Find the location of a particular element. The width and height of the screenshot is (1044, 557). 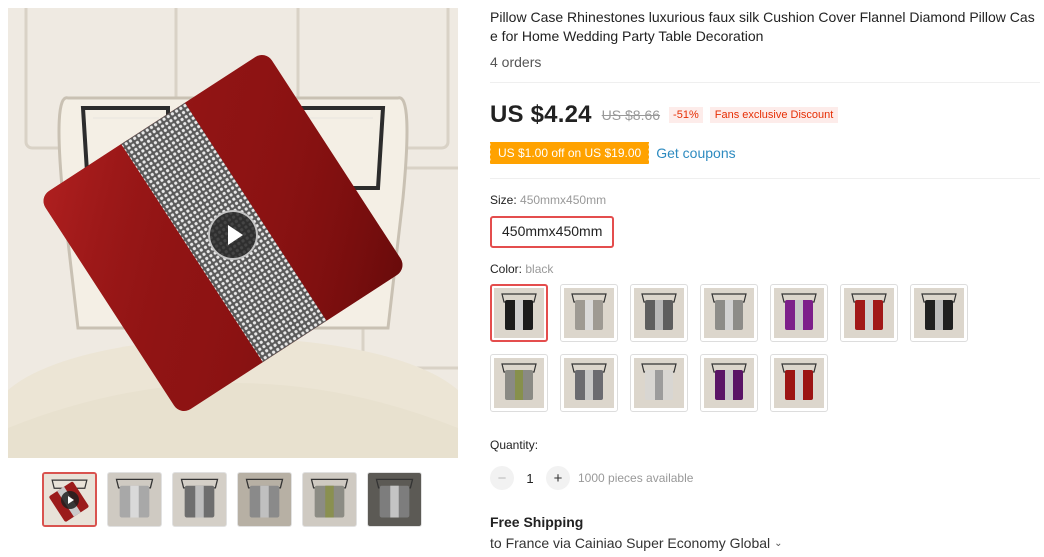

color-swatch-silver-grey-image is located at coordinates (589, 313).